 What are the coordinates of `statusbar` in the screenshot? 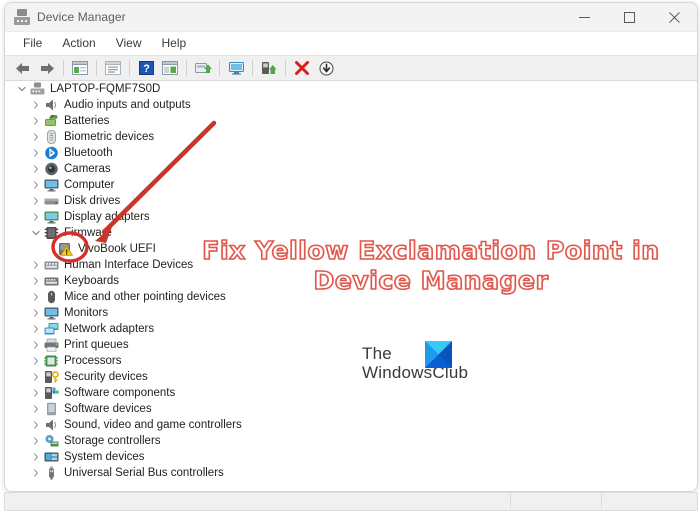 It's located at (351, 501).